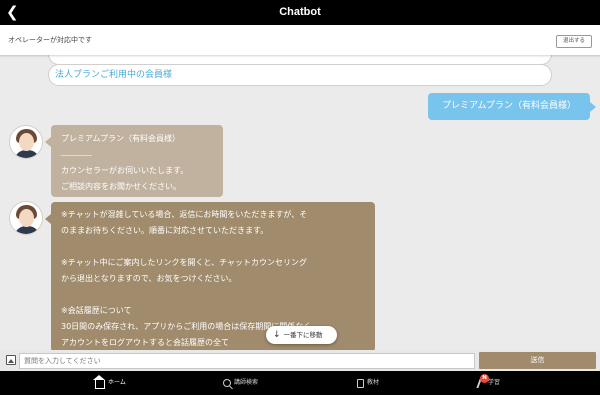 The image size is (600, 395). I want to click on home-icon, so click(99, 381).